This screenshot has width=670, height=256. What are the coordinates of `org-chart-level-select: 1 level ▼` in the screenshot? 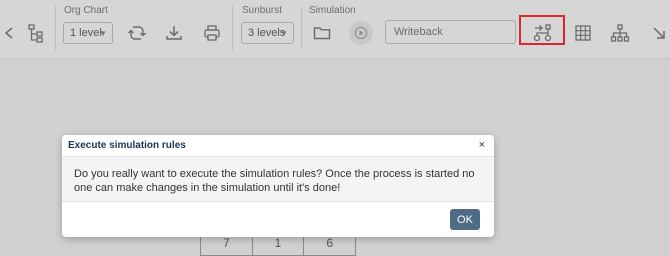 It's located at (88, 33).